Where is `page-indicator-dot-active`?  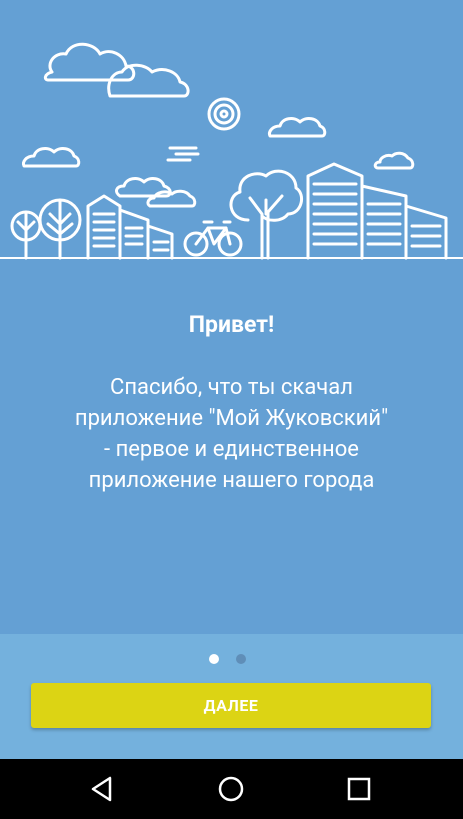
page-indicator-dot-active is located at coordinates (214, 659).